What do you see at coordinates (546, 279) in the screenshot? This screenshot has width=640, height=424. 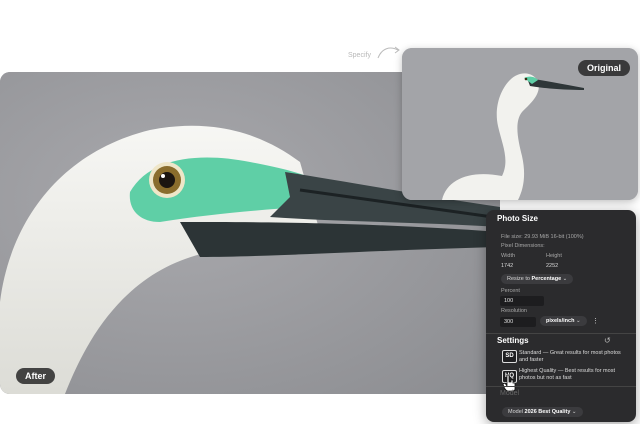 I see `resize-value: Percentage` at bounding box center [546, 279].